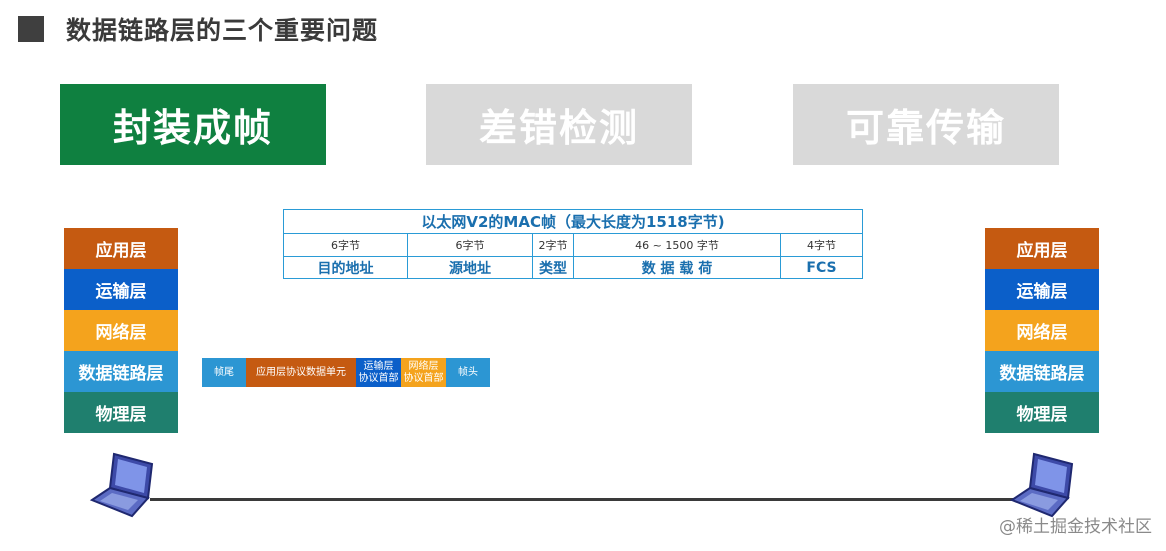 The width and height of the screenshot is (1166, 551). Describe the element at coordinates (558, 128) in the screenshot. I see `topic-label: 差错检测` at that location.